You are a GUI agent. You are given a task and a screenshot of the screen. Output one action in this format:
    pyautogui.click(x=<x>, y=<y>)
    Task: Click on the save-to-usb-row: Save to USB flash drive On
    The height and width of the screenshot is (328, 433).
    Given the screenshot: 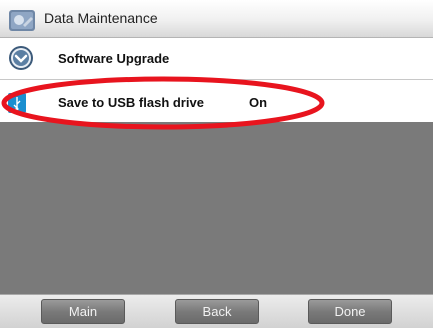 What is the action you would take?
    pyautogui.click(x=216, y=101)
    